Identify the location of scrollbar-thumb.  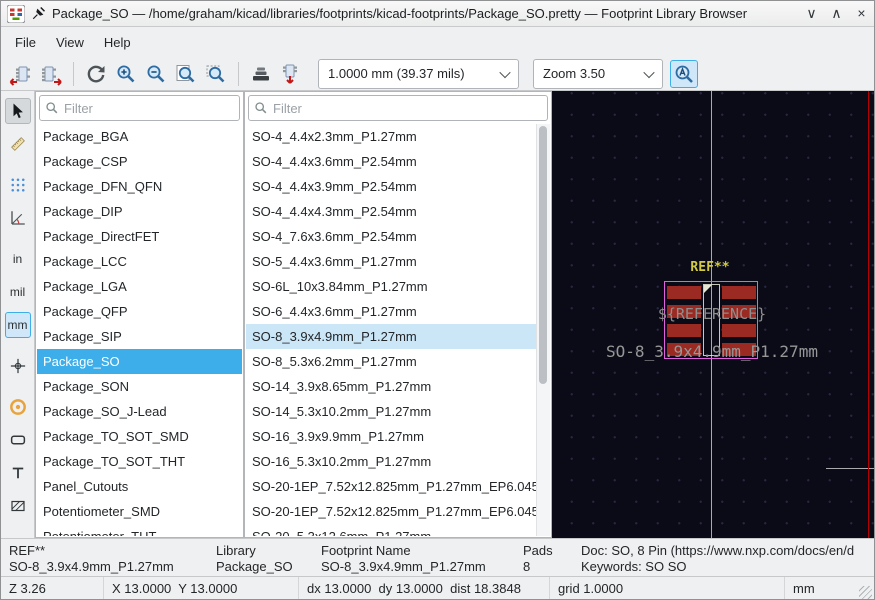
(543, 255).